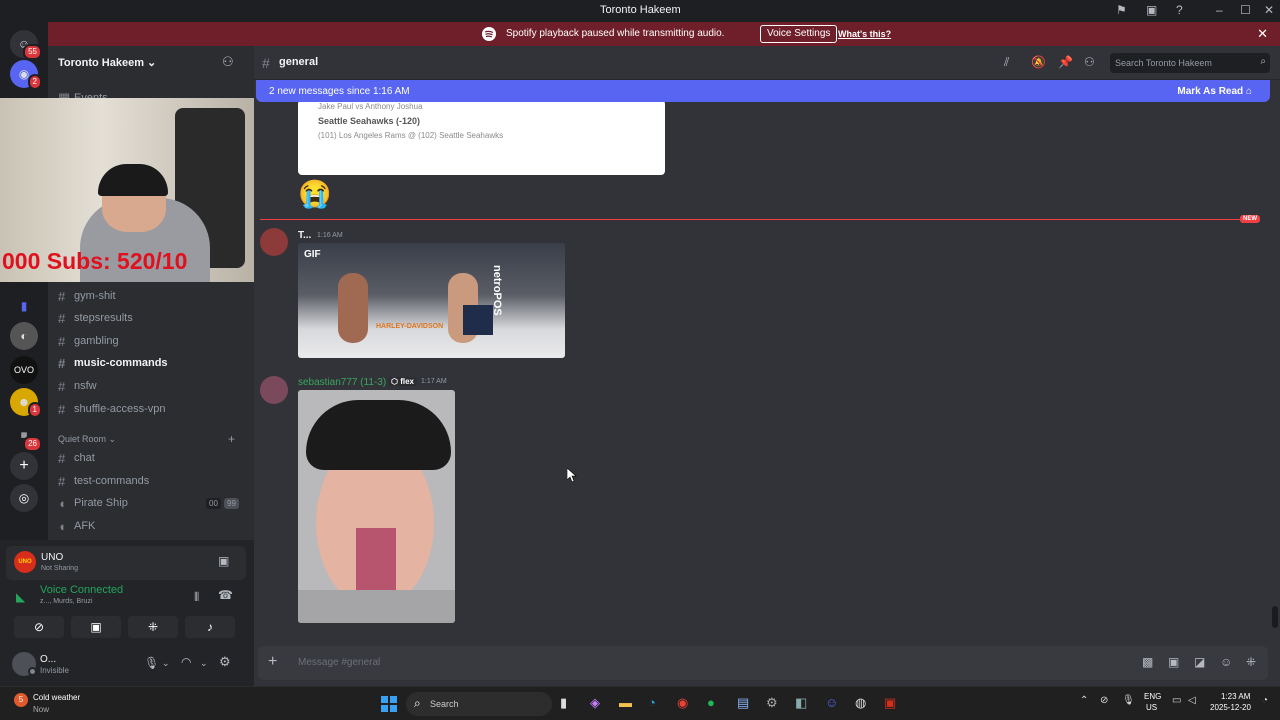 Image resolution: width=1280 pixels, height=720 pixels. I want to click on category-quiet-room: Quiet Room ⌄, so click(152, 439).